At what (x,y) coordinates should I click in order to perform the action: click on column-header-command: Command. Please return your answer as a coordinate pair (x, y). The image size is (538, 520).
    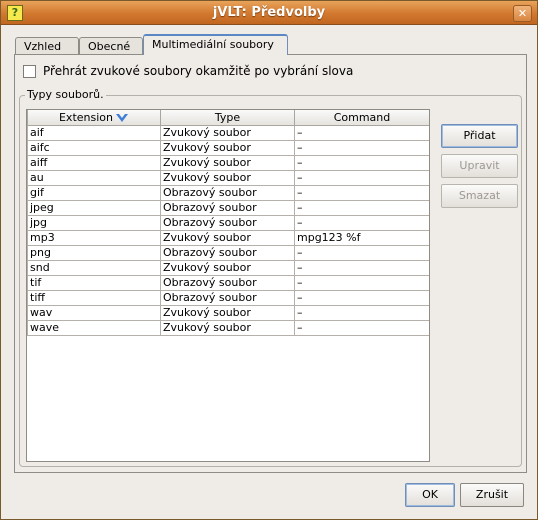
    Looking at the image, I should click on (361, 118).